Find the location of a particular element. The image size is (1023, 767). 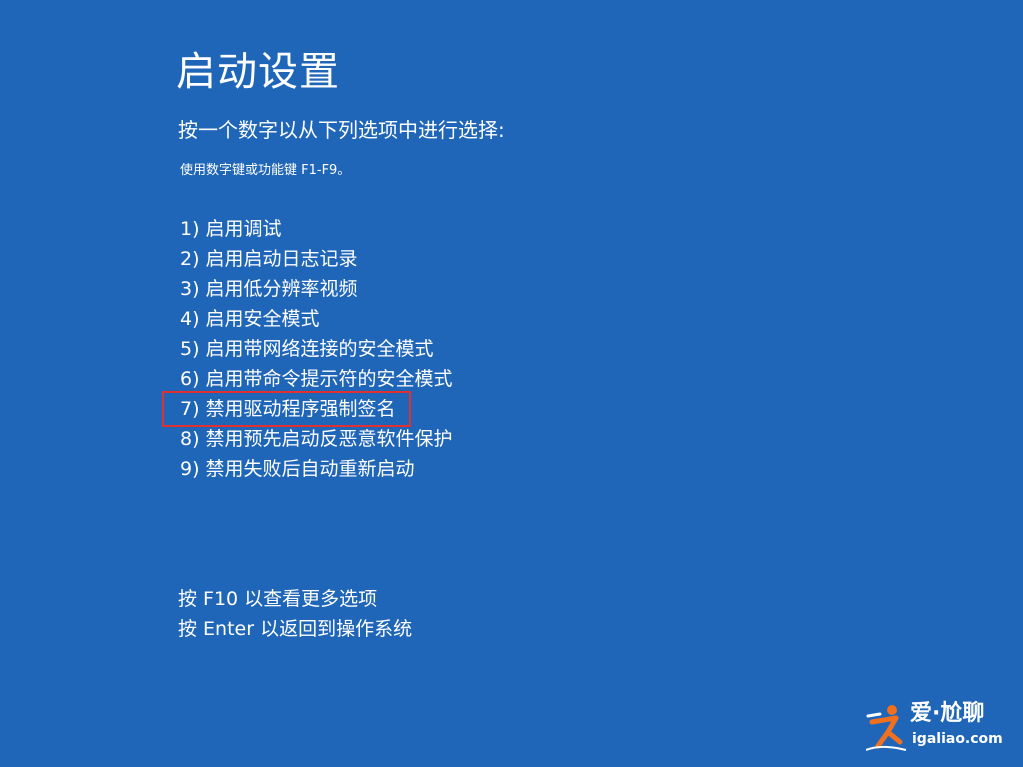

option-enable-boot-logging: 2) 启用启动日志记录 is located at coordinates (316, 259).